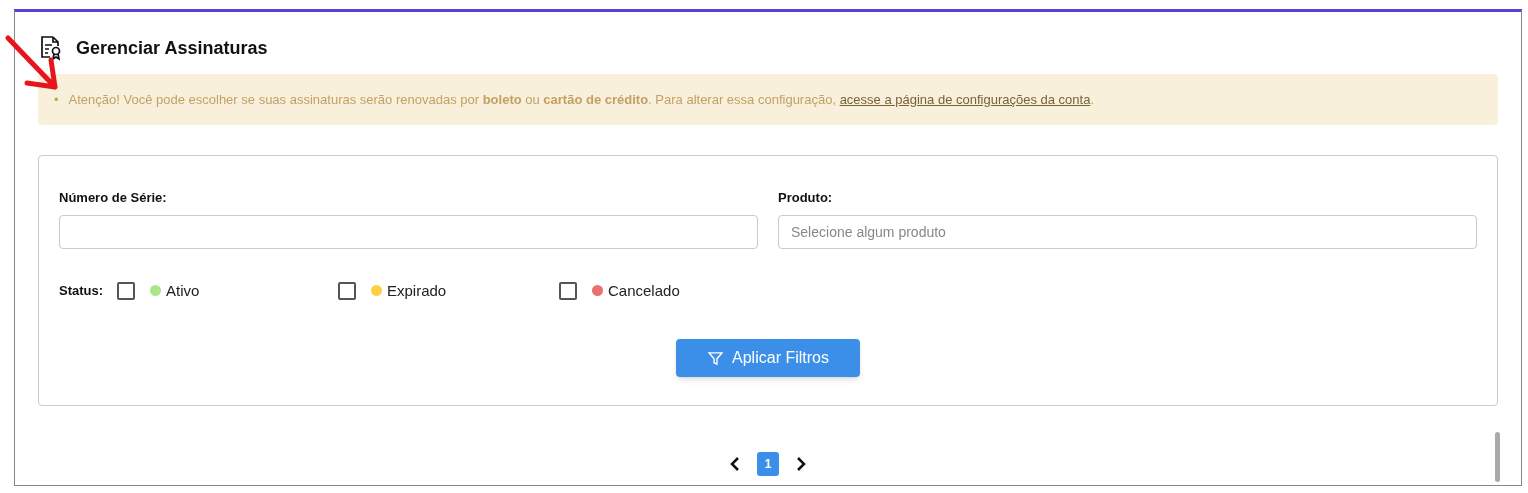  What do you see at coordinates (82, 290) in the screenshot?
I see `status-label: Status:` at bounding box center [82, 290].